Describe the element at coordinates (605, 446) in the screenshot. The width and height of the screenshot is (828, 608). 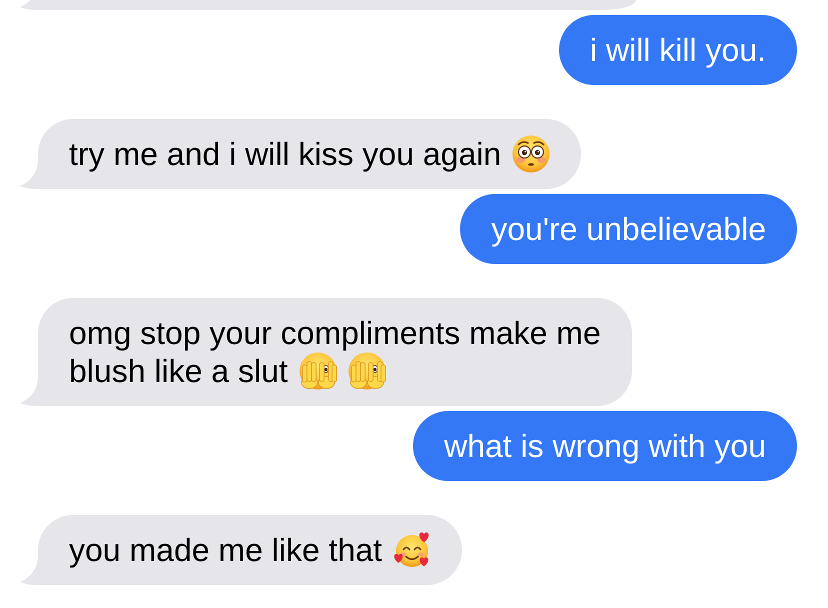
I see `message-text: what is wrong with you` at that location.